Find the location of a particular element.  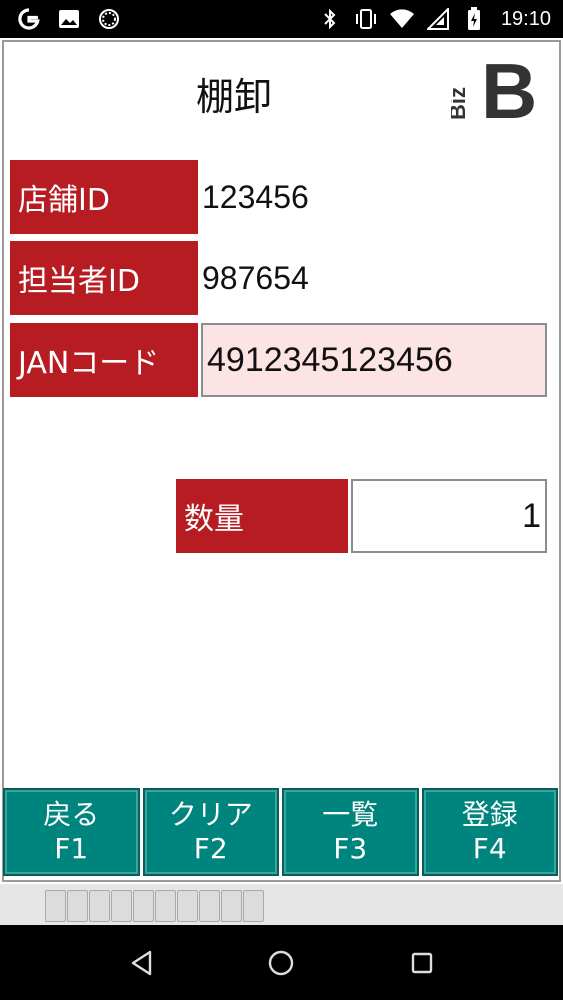

register-button-key: F4 is located at coordinates (489, 848).